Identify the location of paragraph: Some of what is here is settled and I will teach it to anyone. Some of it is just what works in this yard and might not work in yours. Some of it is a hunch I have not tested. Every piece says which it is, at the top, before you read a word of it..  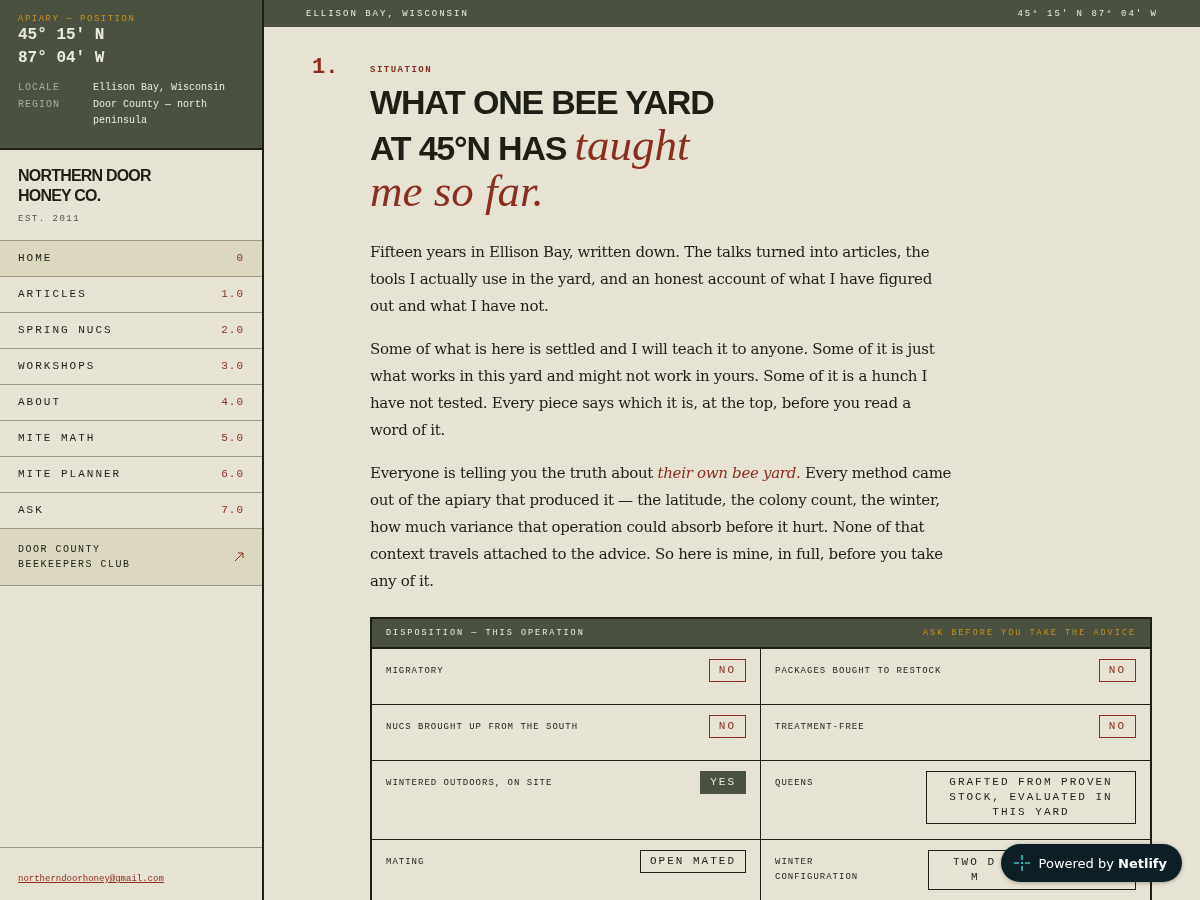
(653, 390).